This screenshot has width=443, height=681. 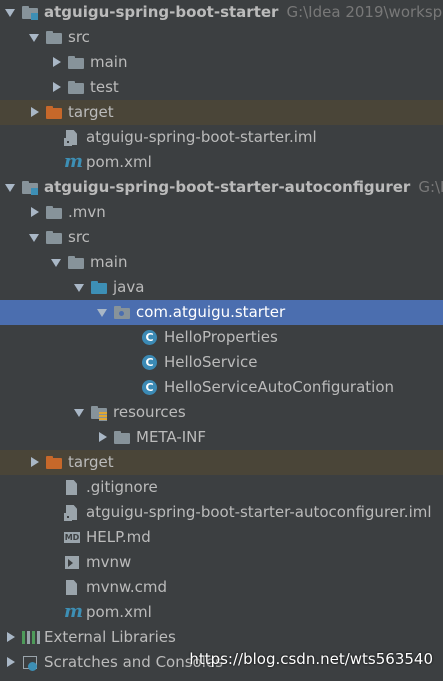 I want to click on tree-row-class: HelloService, so click(x=221, y=362).